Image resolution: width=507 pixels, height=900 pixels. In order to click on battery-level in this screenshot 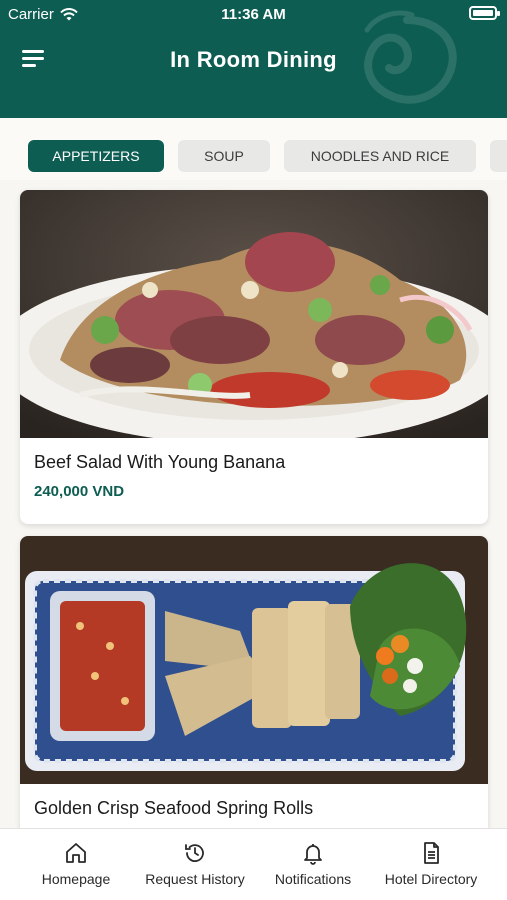, I will do `click(483, 13)`.